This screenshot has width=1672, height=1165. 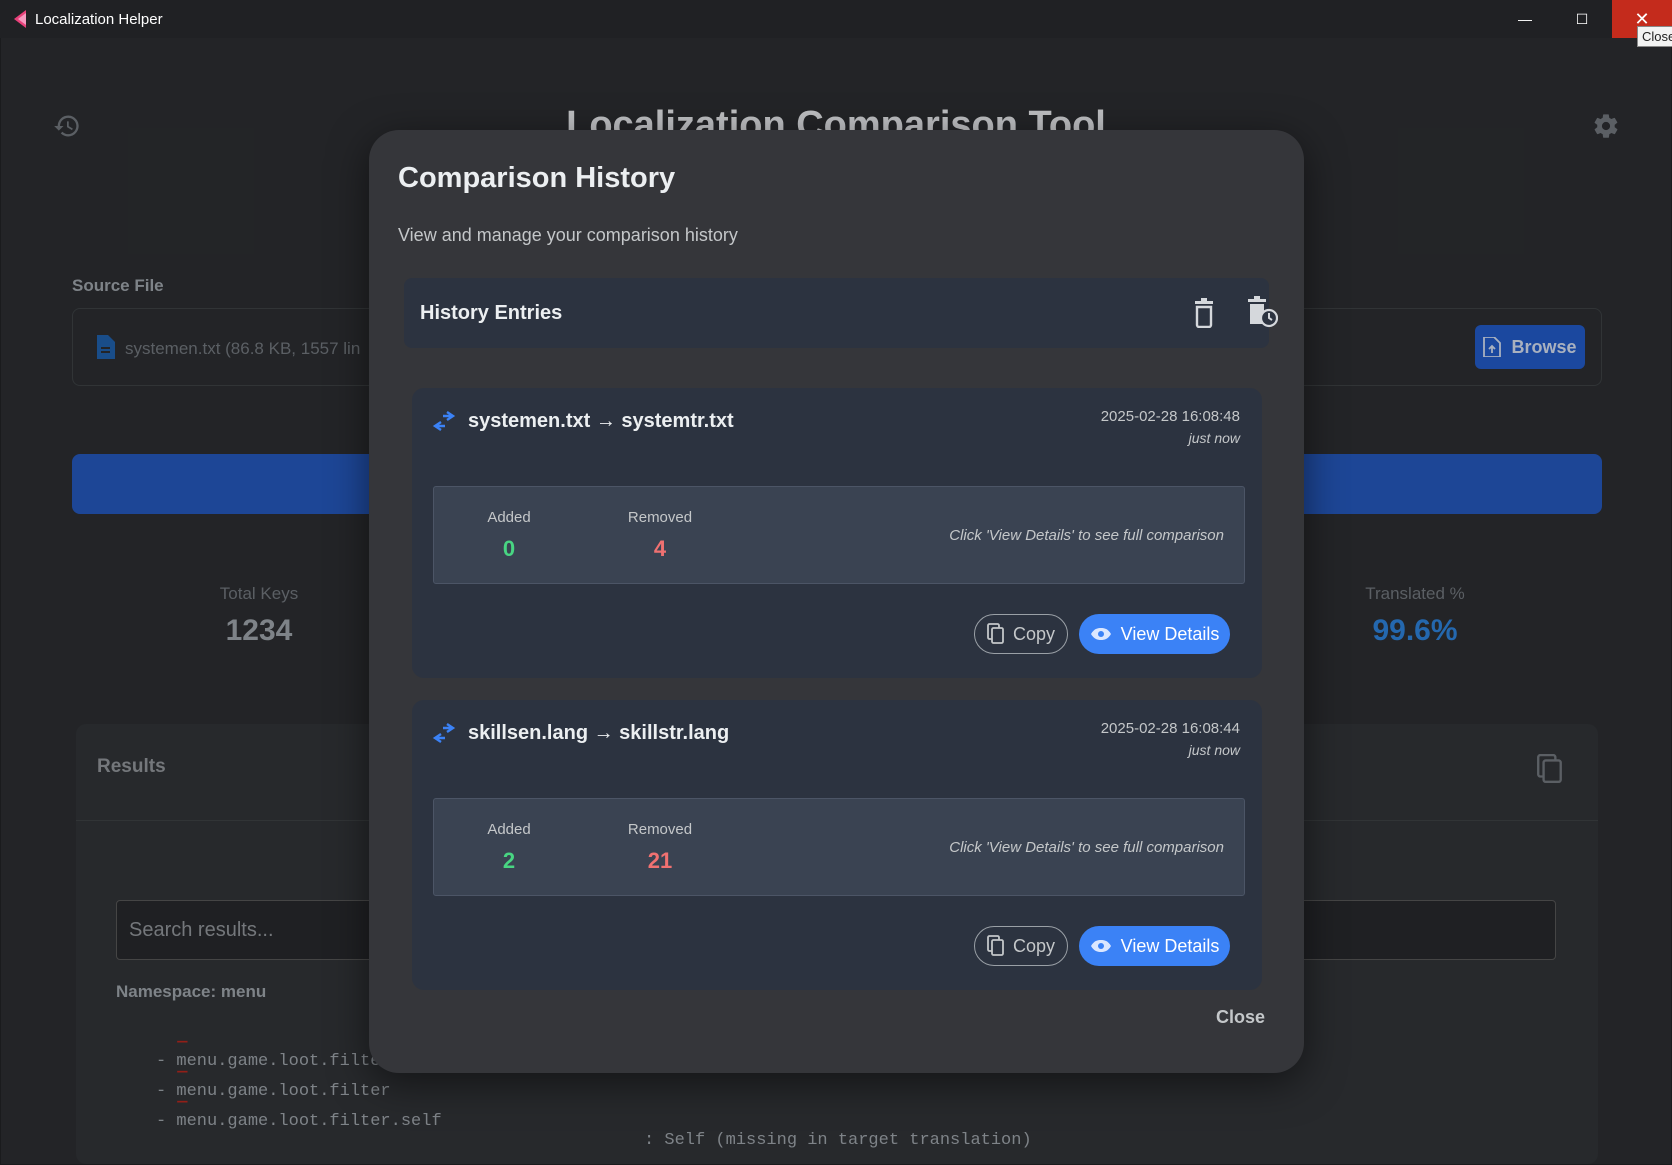 What do you see at coordinates (836, 19) in the screenshot?
I see `title-bar: Localization Helper — ☐ ✕` at bounding box center [836, 19].